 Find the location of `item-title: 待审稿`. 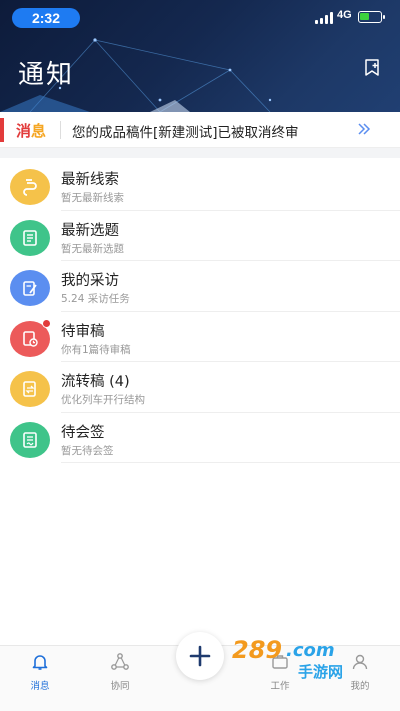

item-title: 待审稿 is located at coordinates (83, 331).